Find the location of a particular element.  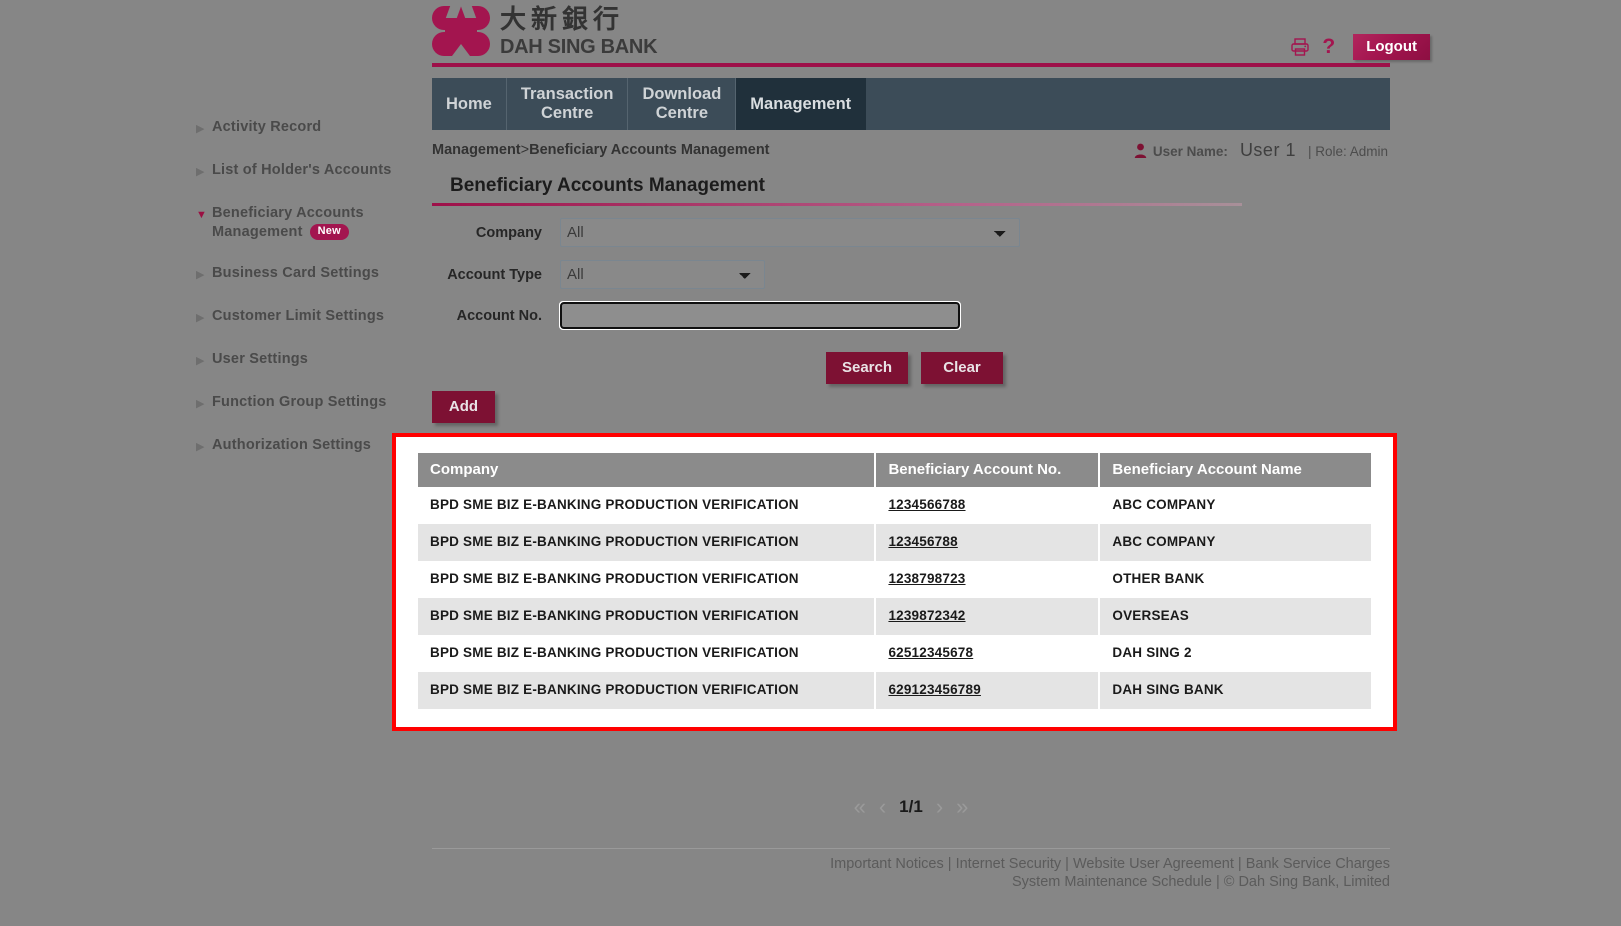

company-label: Company is located at coordinates (508, 232).